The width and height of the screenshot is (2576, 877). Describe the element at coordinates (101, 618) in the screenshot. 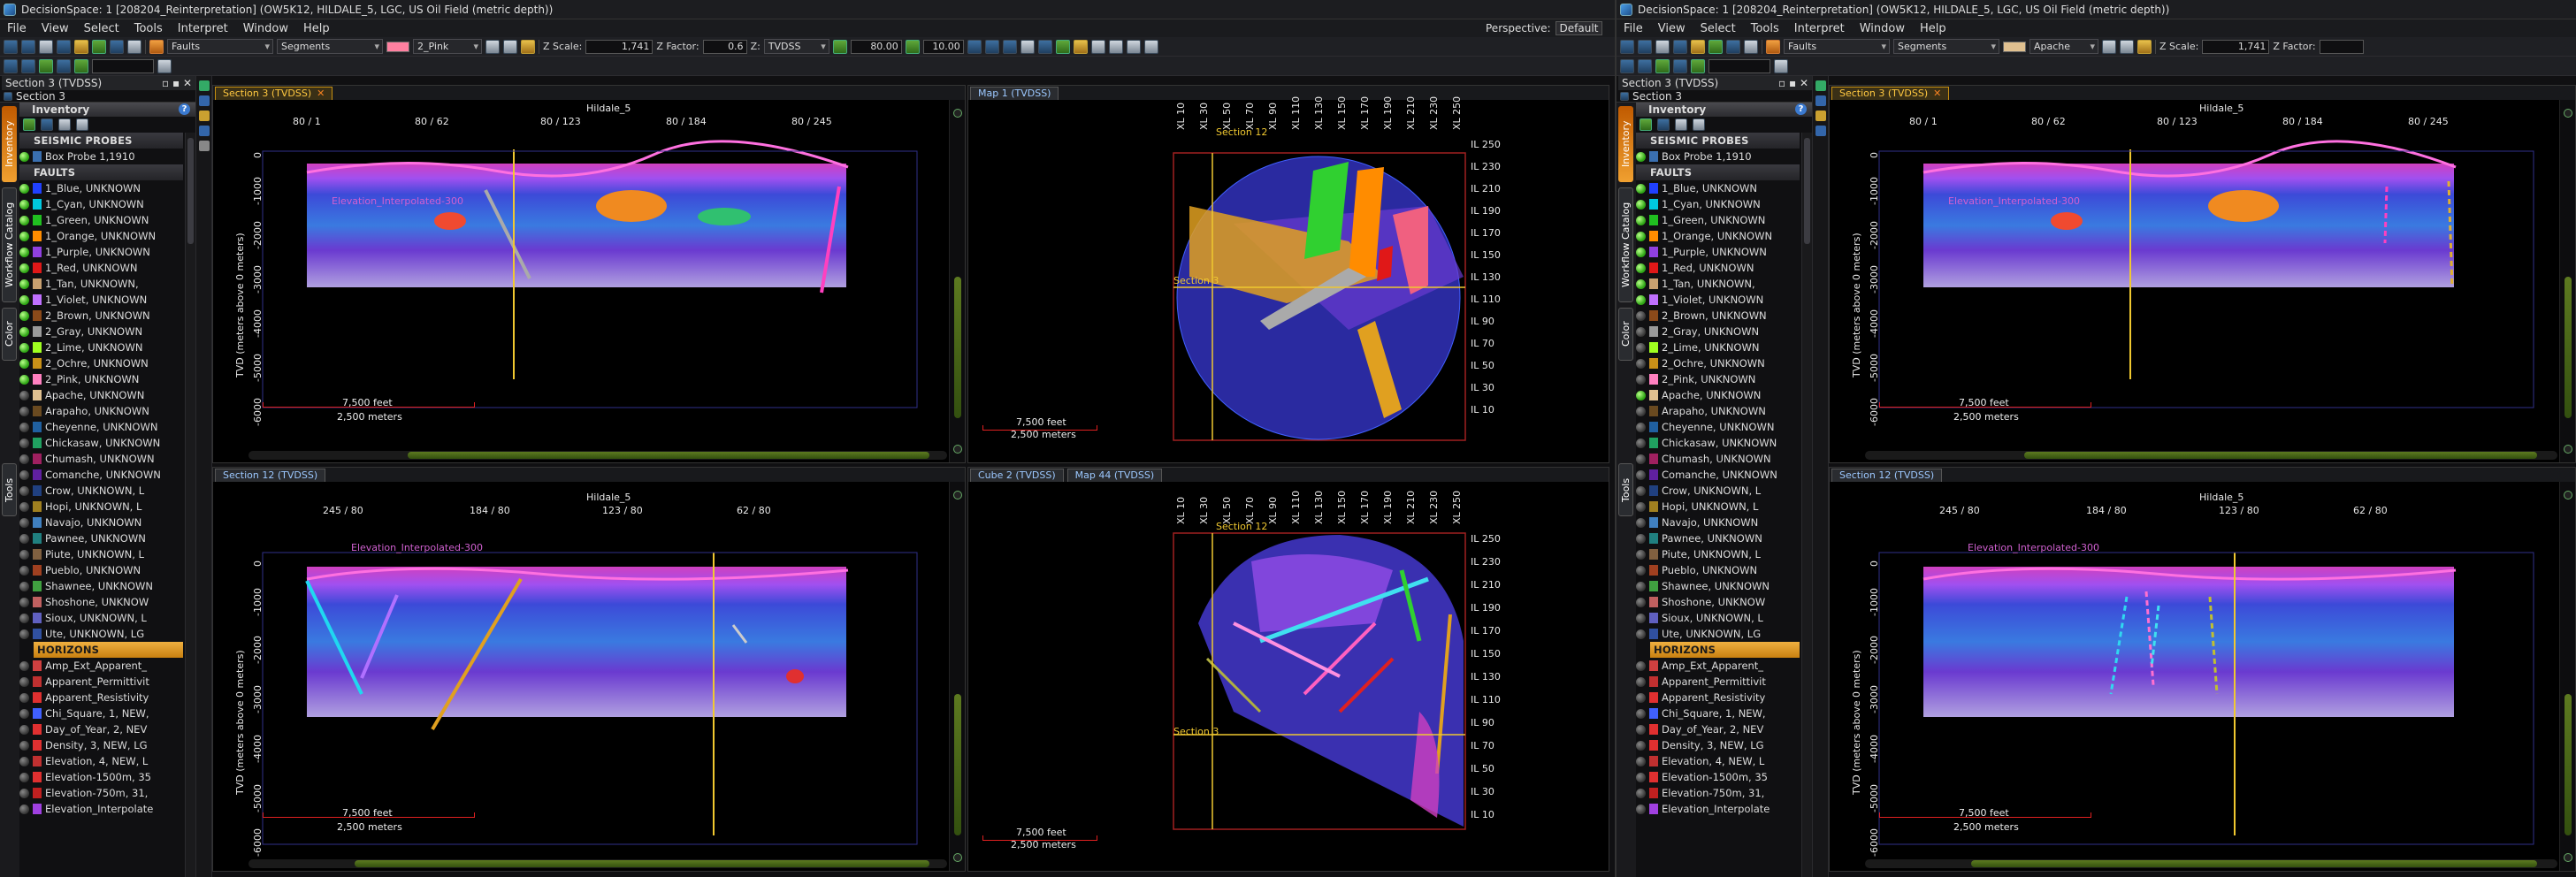

I see `list-item: Sioux, UNKNOWN, L` at that location.